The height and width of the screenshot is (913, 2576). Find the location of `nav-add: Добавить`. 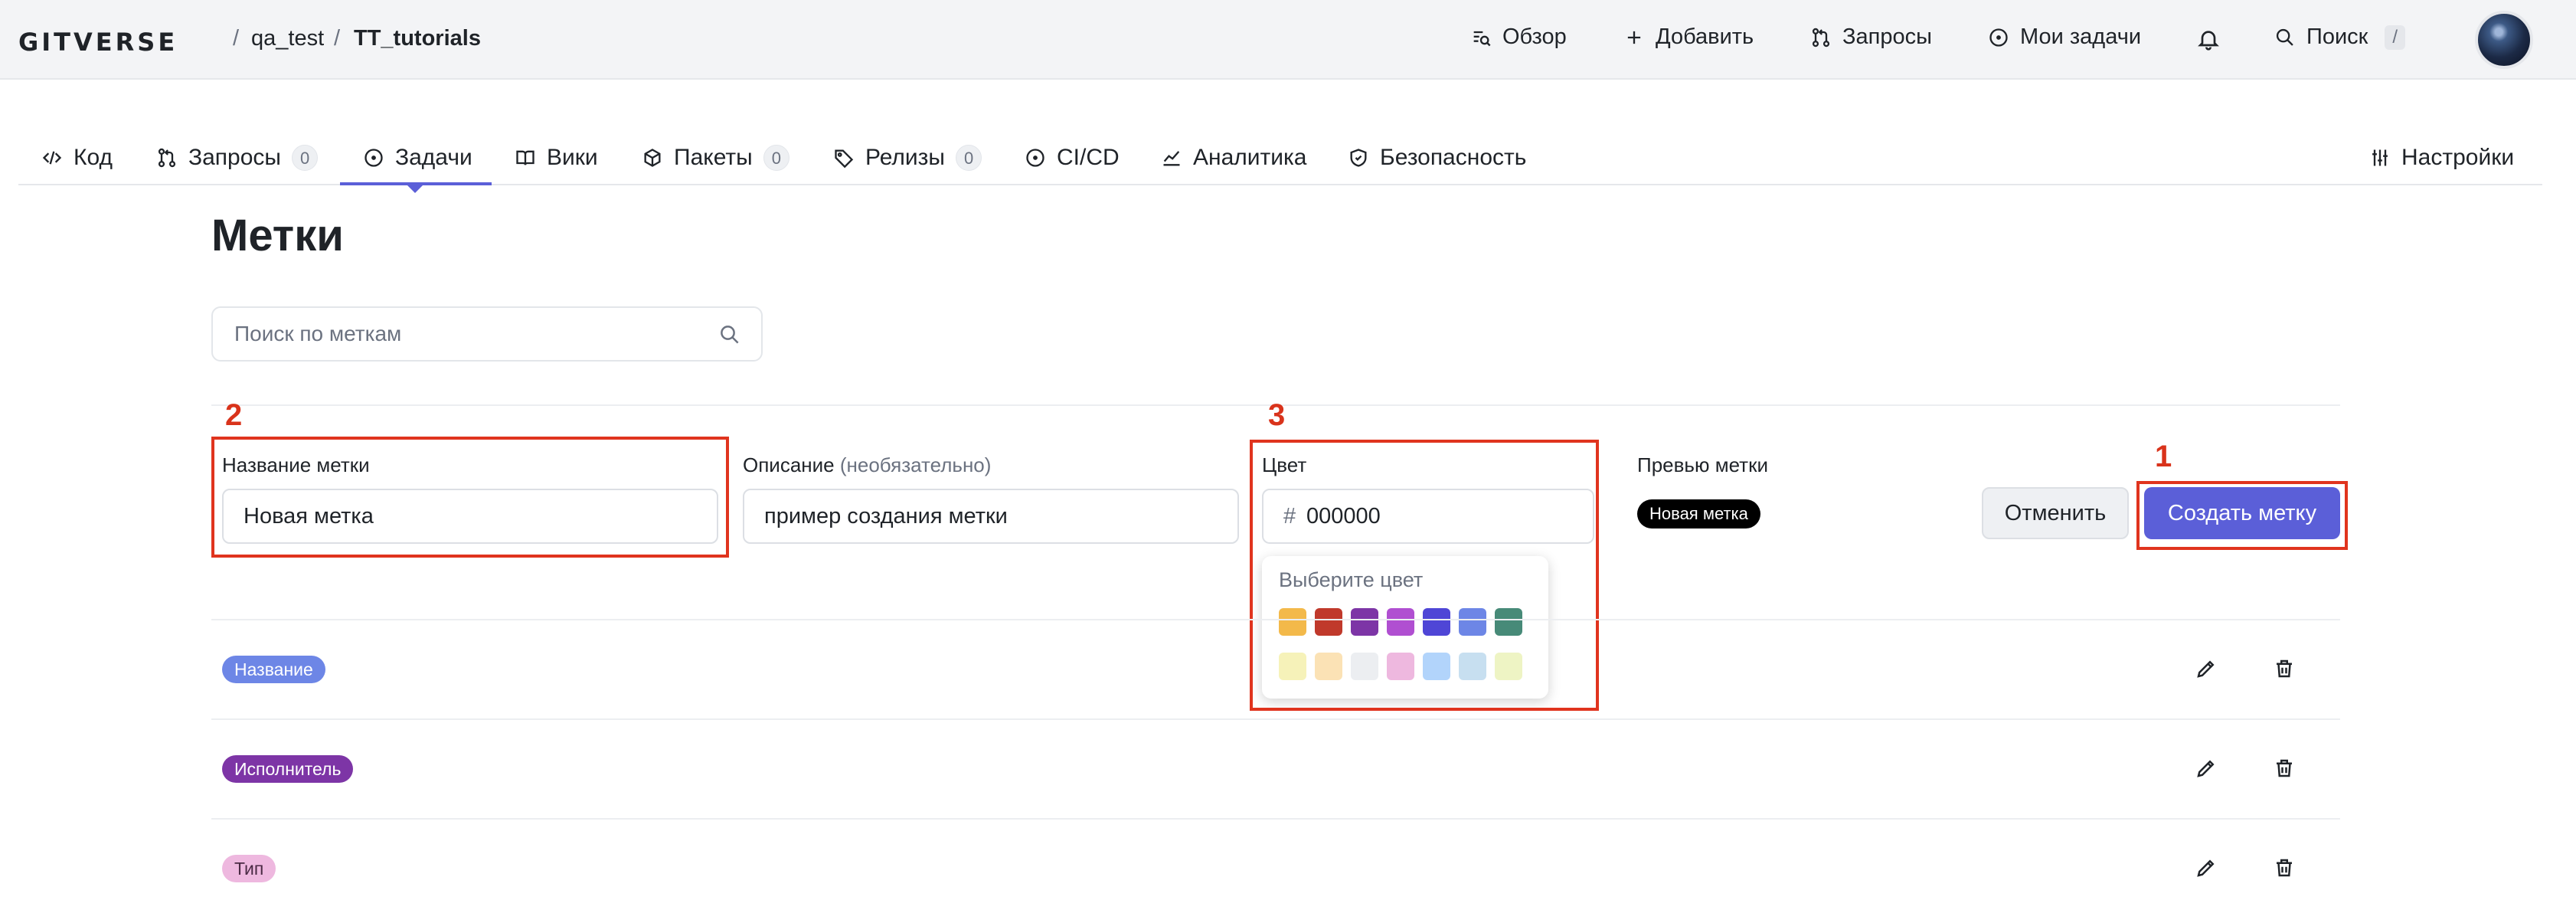

nav-add: Добавить is located at coordinates (1688, 38).